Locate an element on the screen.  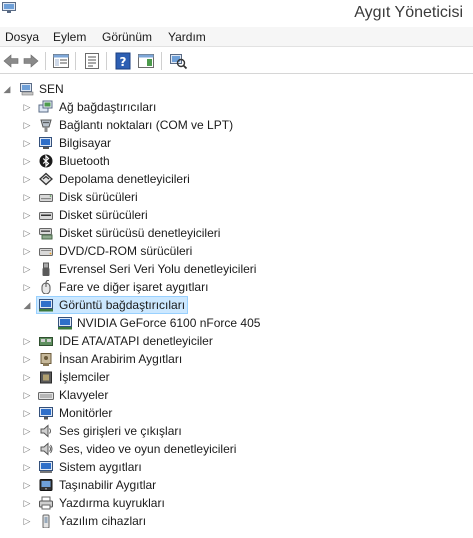
floppy-controller-icon is located at coordinates (46, 234).